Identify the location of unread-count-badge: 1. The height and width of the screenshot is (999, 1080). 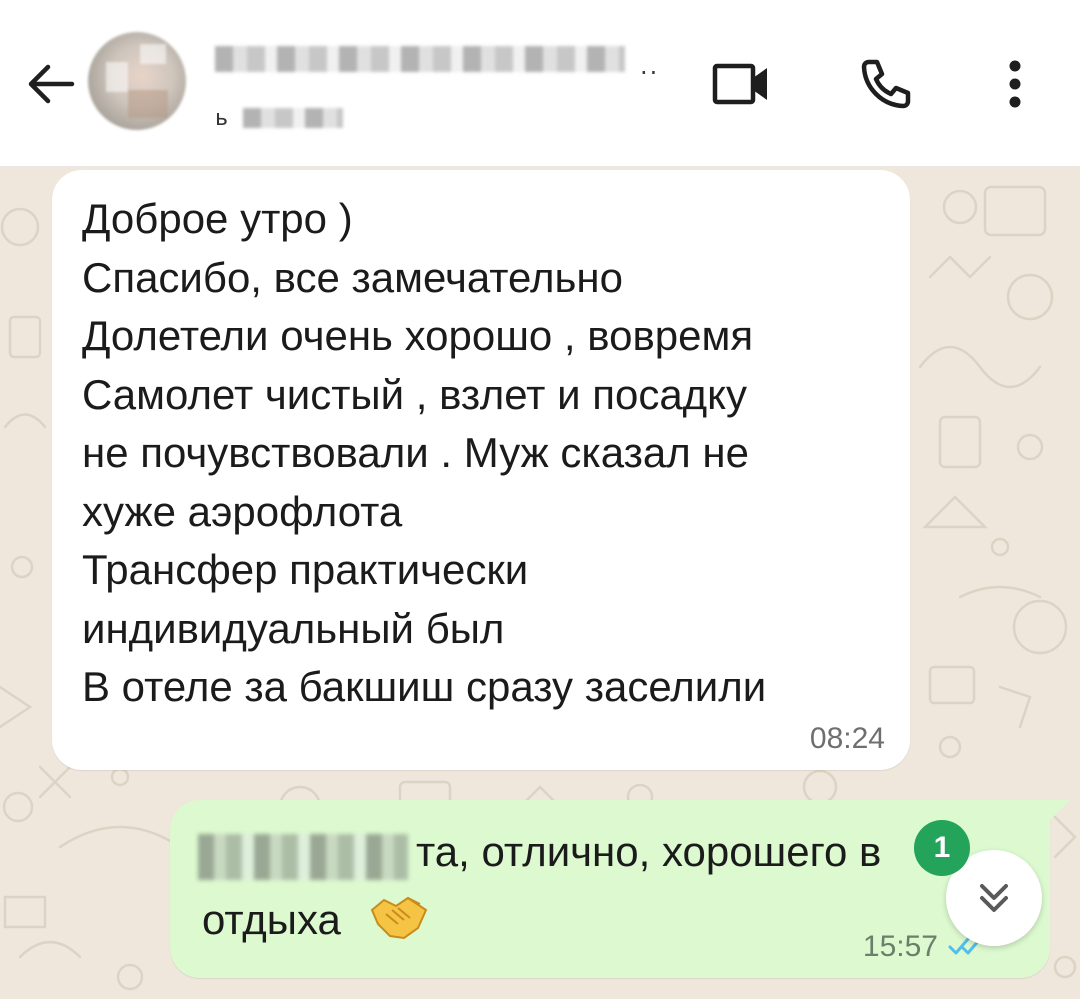
(942, 848).